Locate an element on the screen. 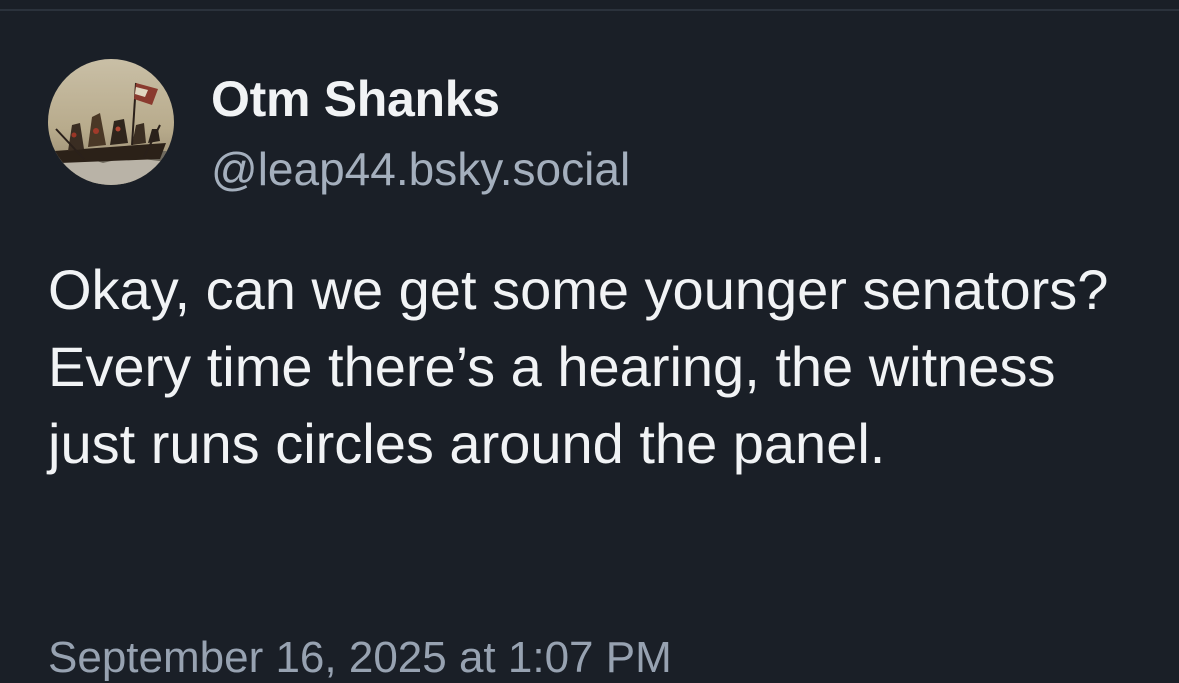 This screenshot has width=1179, height=683. author-display-name: Otm Shanks is located at coordinates (355, 99).